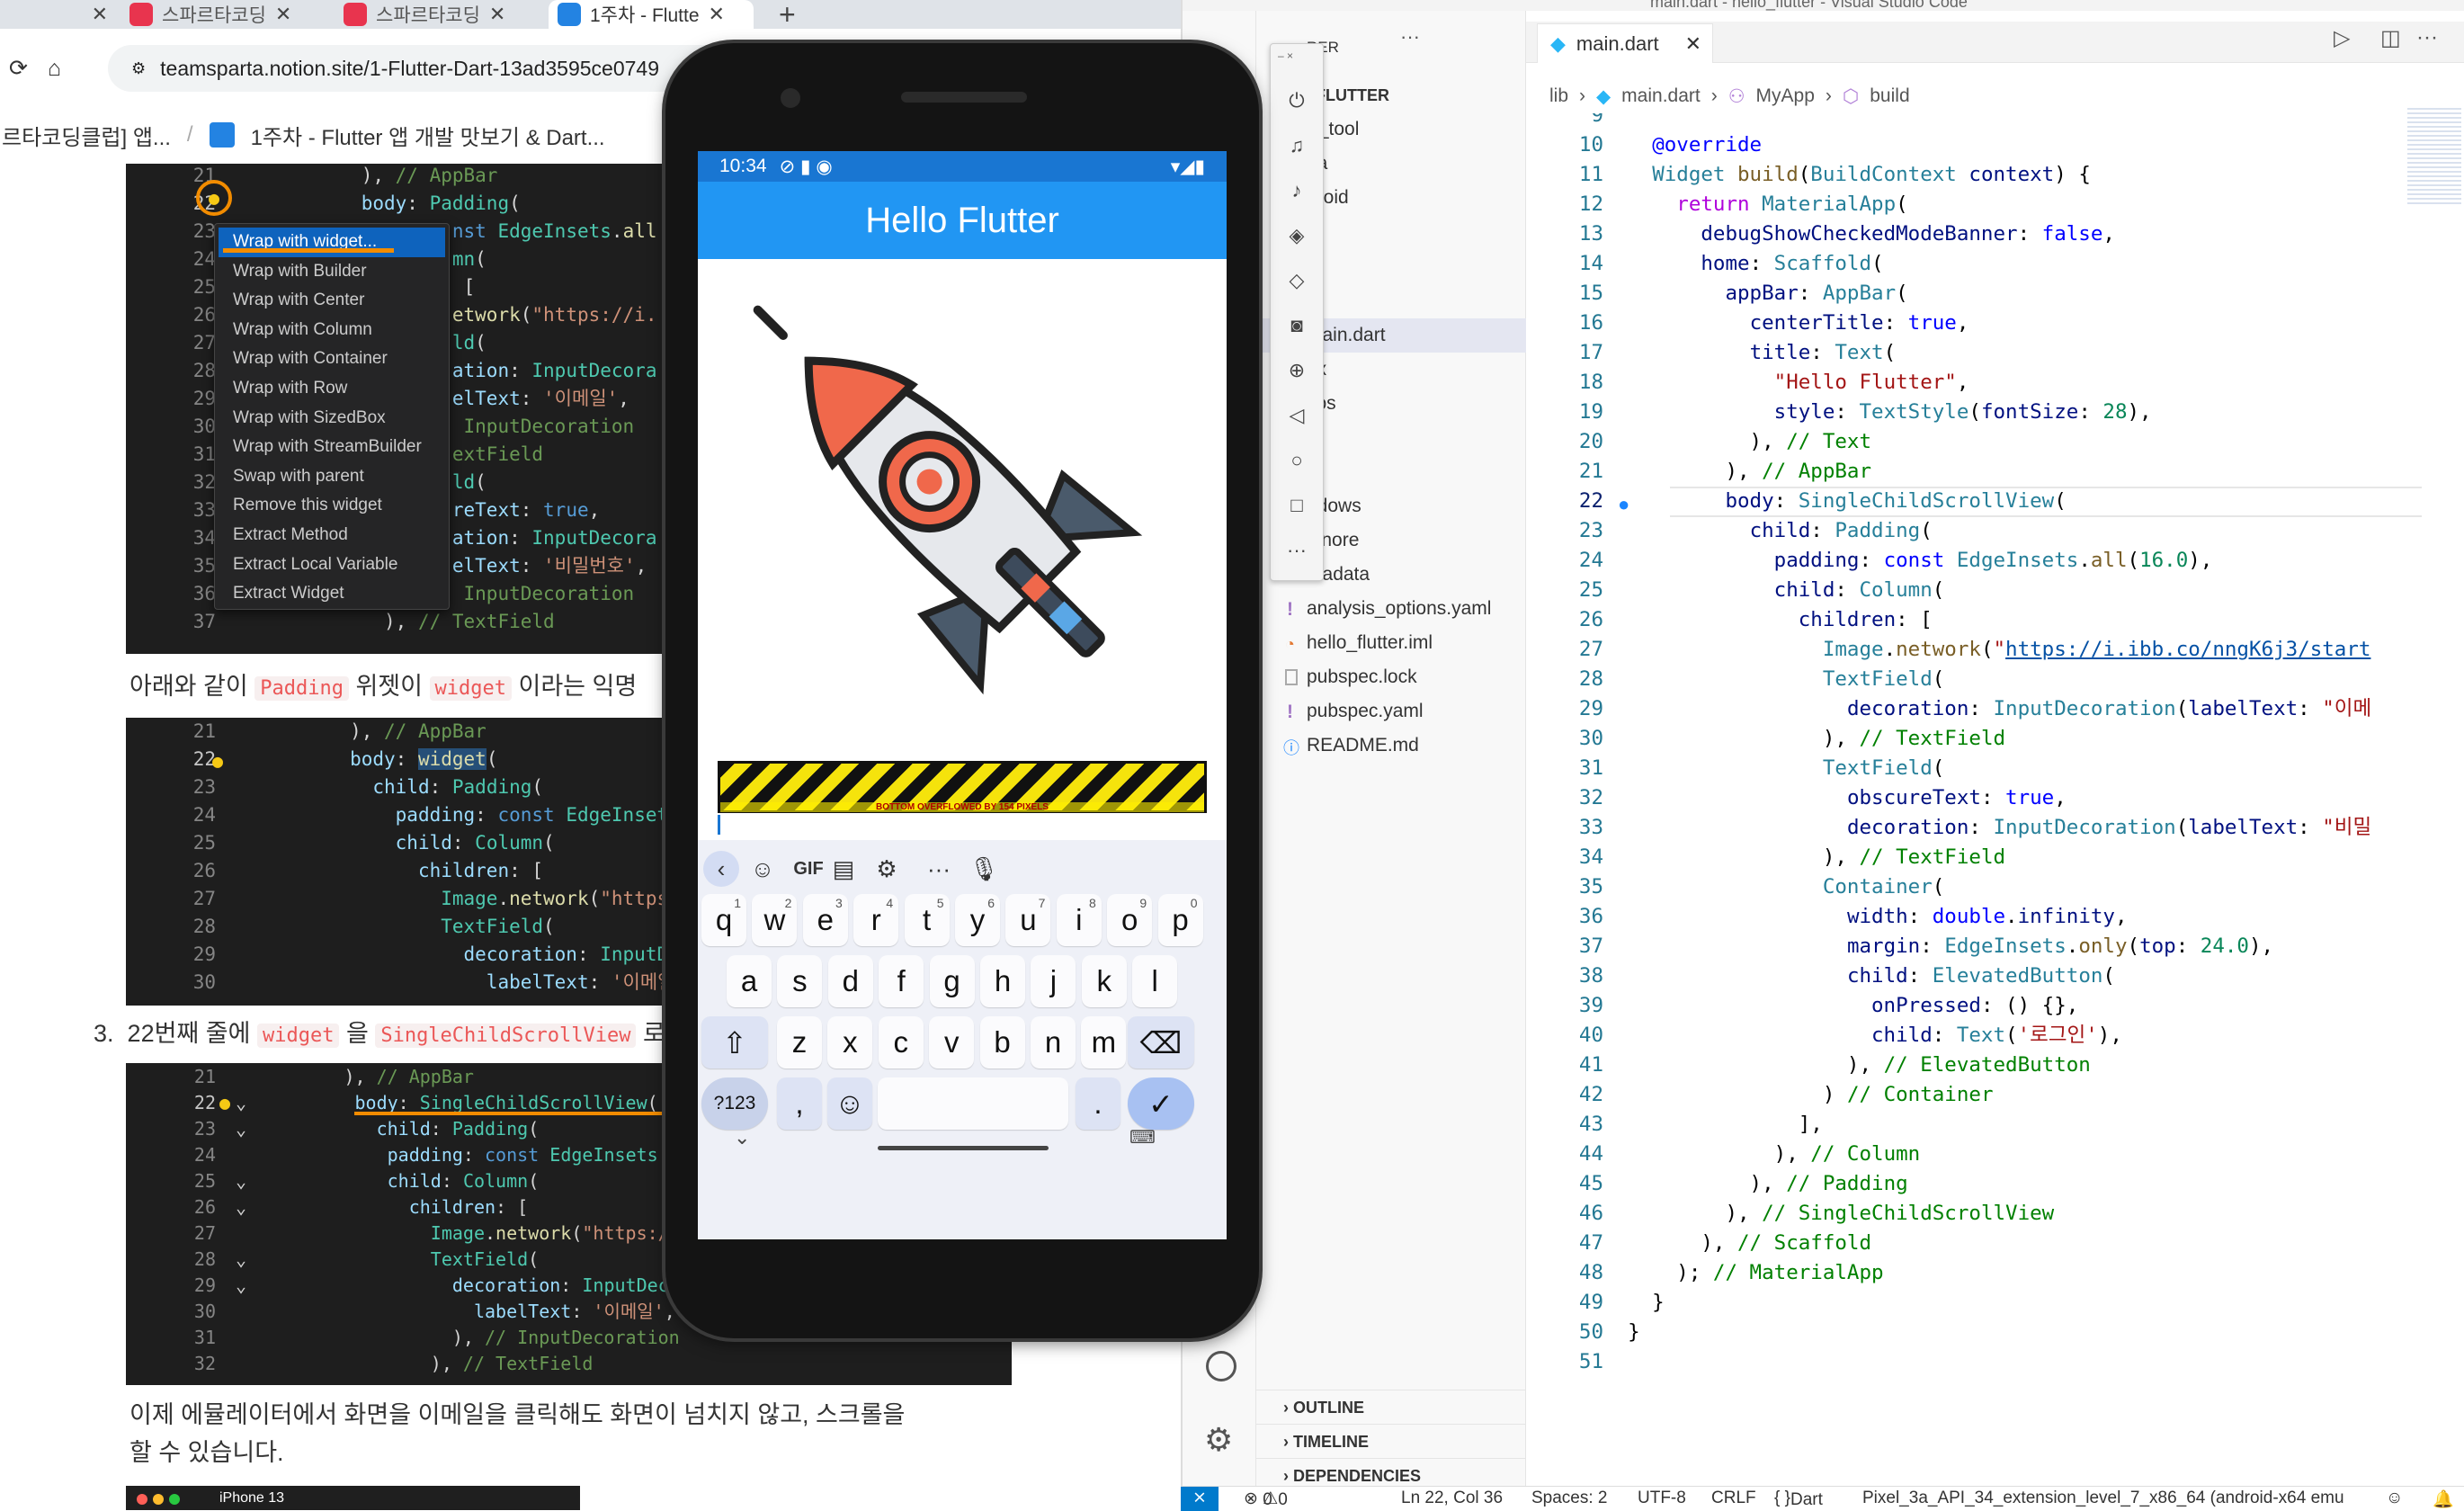  I want to click on line-ending: CRLF, so click(1734, 1498).